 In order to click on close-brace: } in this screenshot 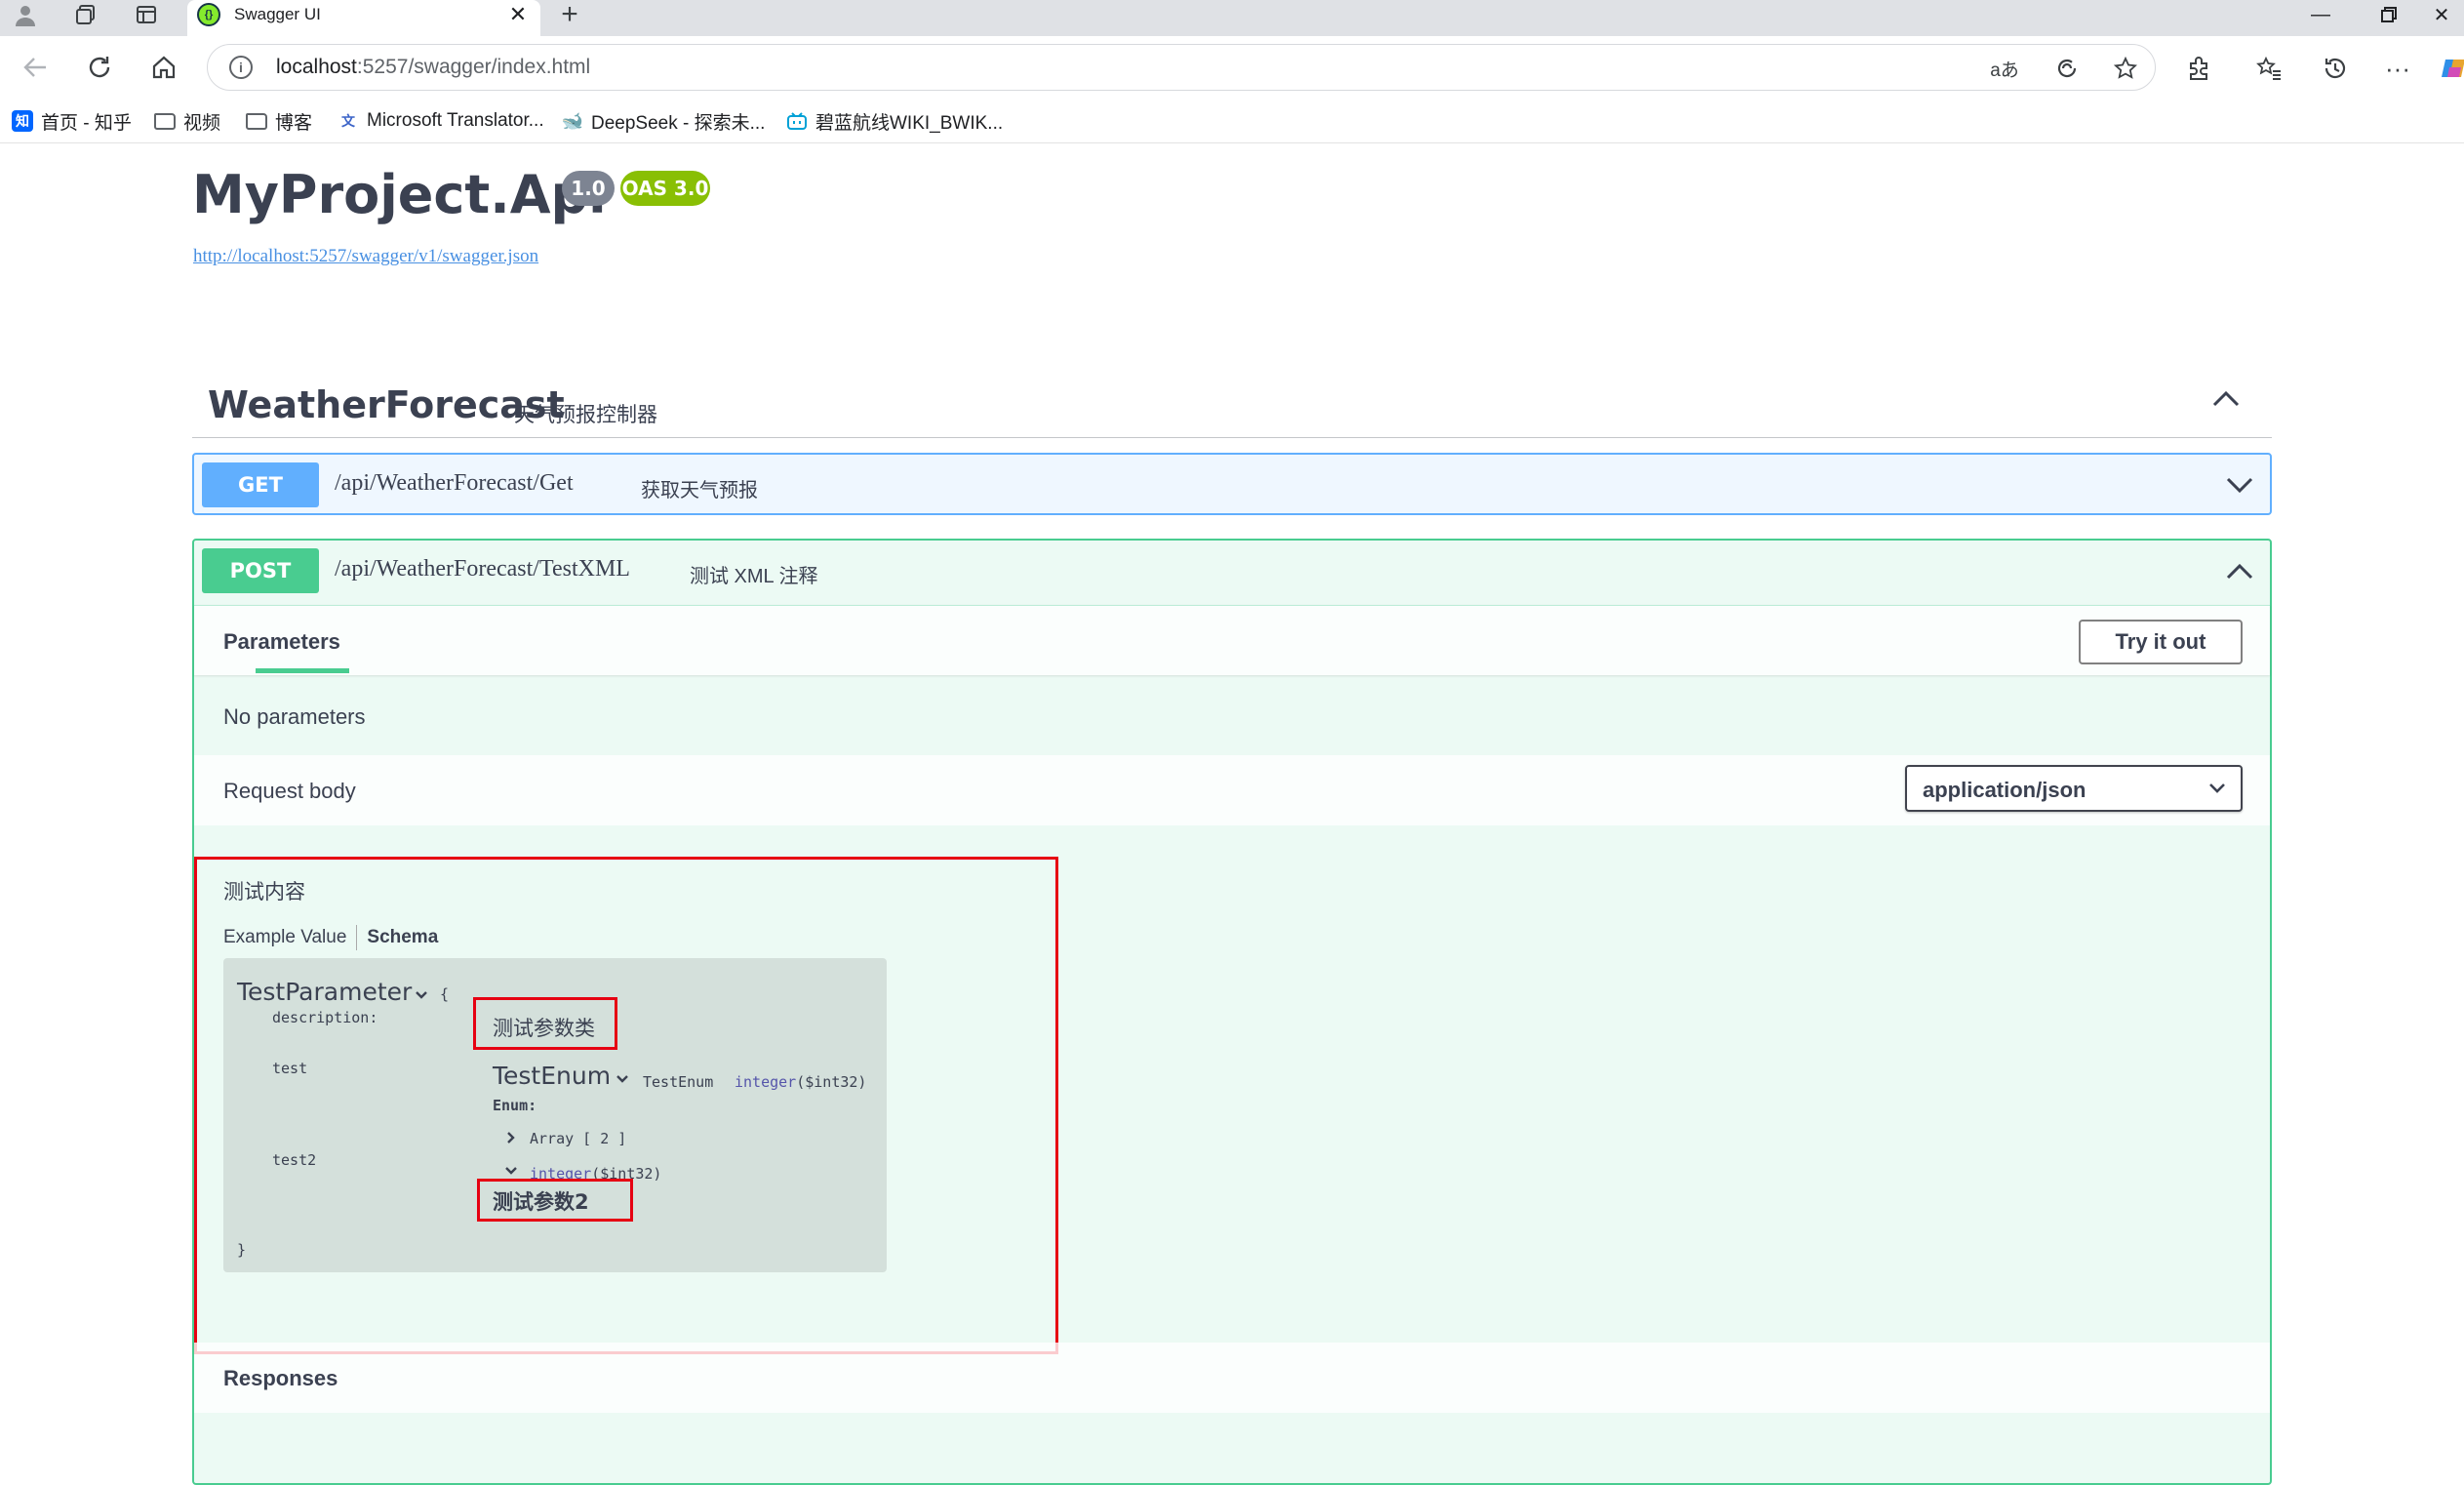, I will do `click(242, 1250)`.